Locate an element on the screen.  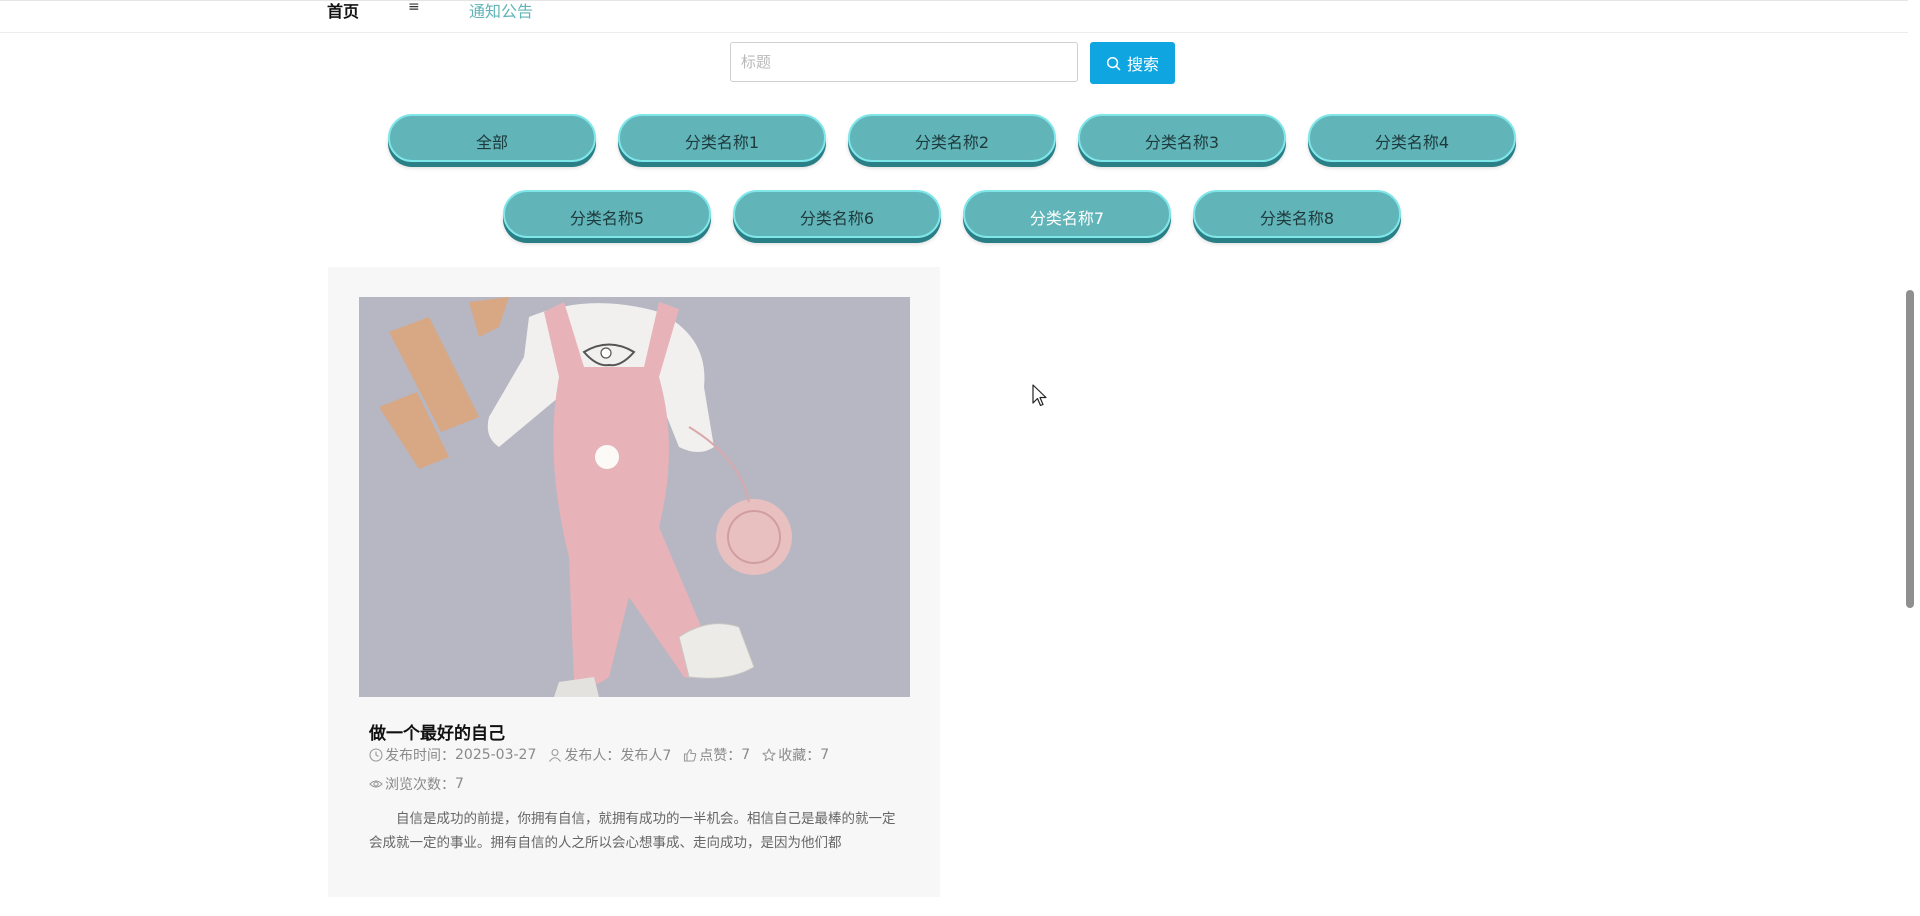
publisher: 发布人： 发布人7 is located at coordinates (609, 755).